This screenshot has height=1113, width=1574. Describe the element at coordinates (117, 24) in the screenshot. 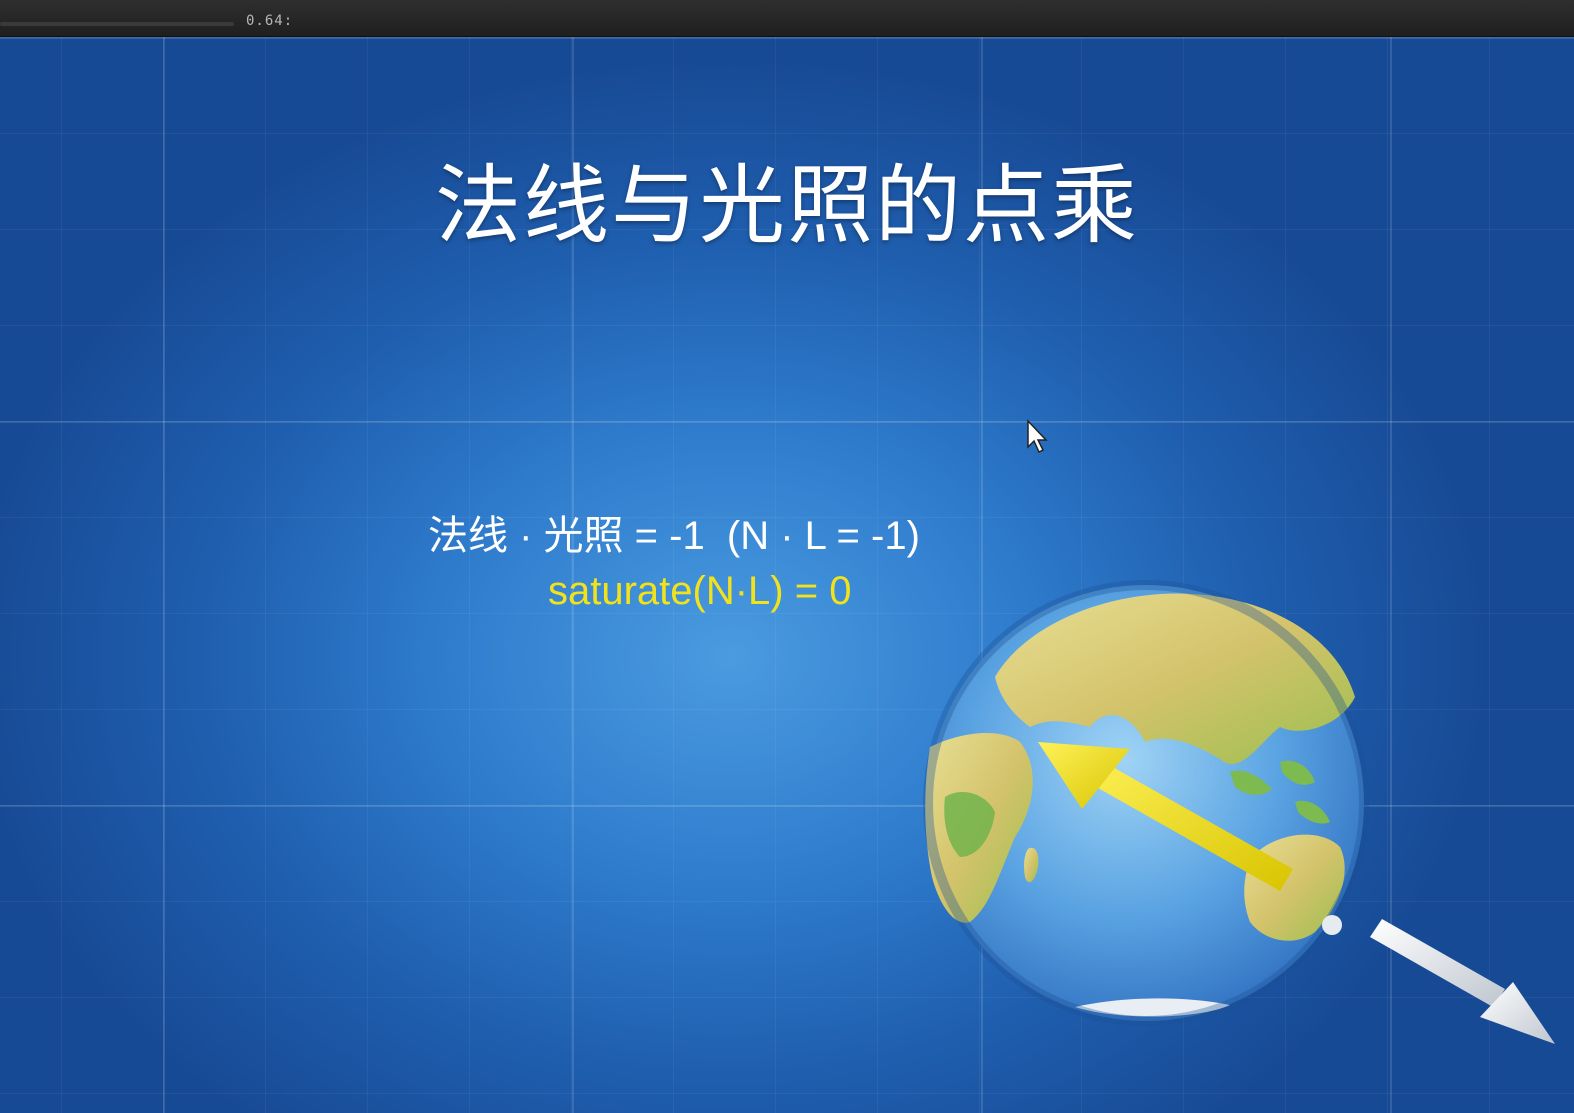

I see `playback-progress-bar` at that location.